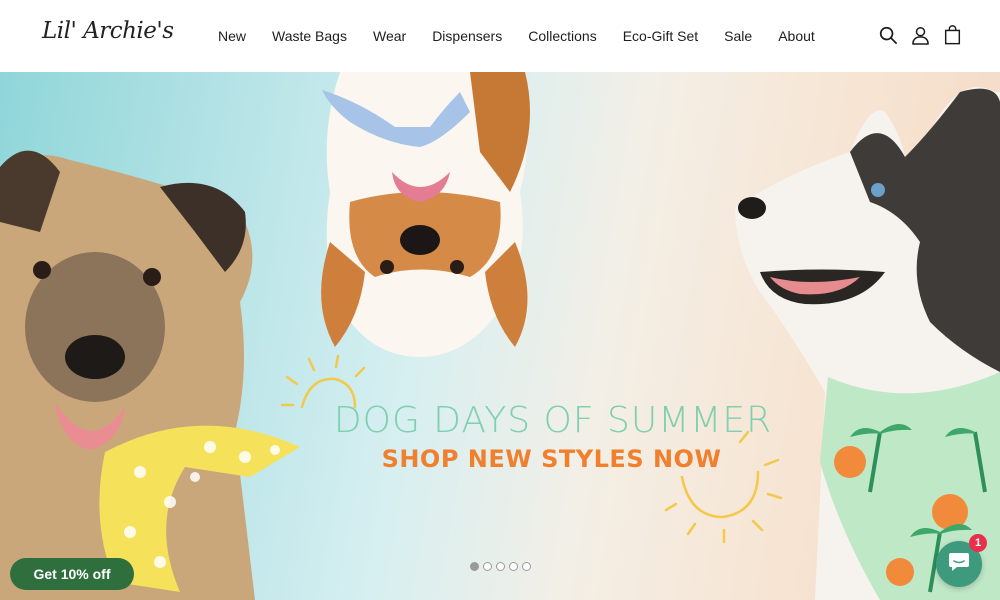 This screenshot has height=600, width=1000. I want to click on brand-logo: Lil' Archie's, so click(108, 31).